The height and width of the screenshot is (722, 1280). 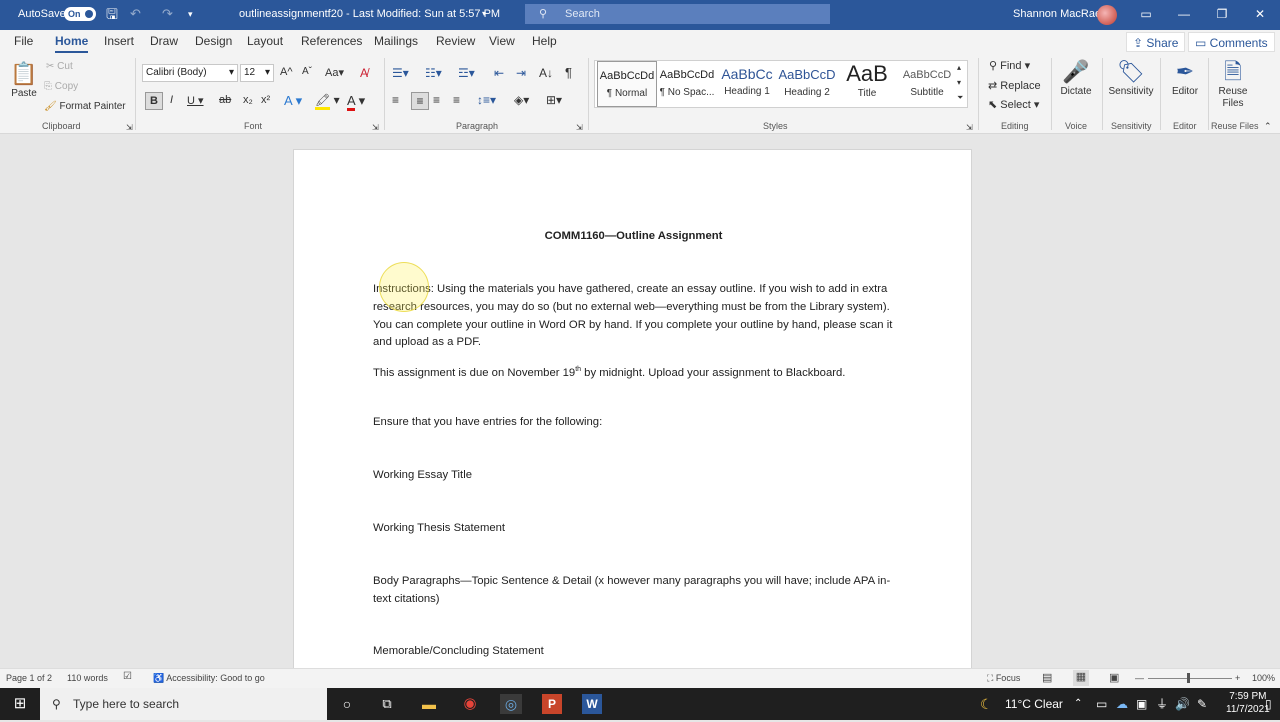 I want to click on usb-icon: ⏚, so click(x=1162, y=704).